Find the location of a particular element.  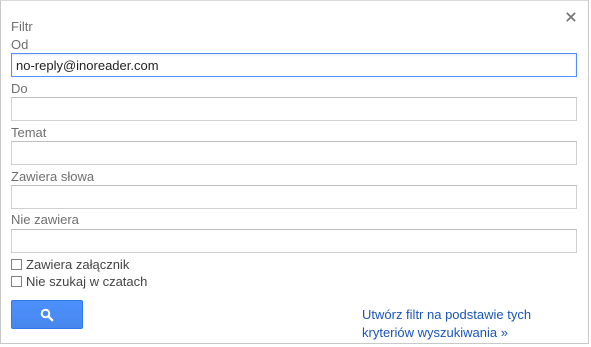

has-words-label: Zawiera słowa is located at coordinates (53, 176).